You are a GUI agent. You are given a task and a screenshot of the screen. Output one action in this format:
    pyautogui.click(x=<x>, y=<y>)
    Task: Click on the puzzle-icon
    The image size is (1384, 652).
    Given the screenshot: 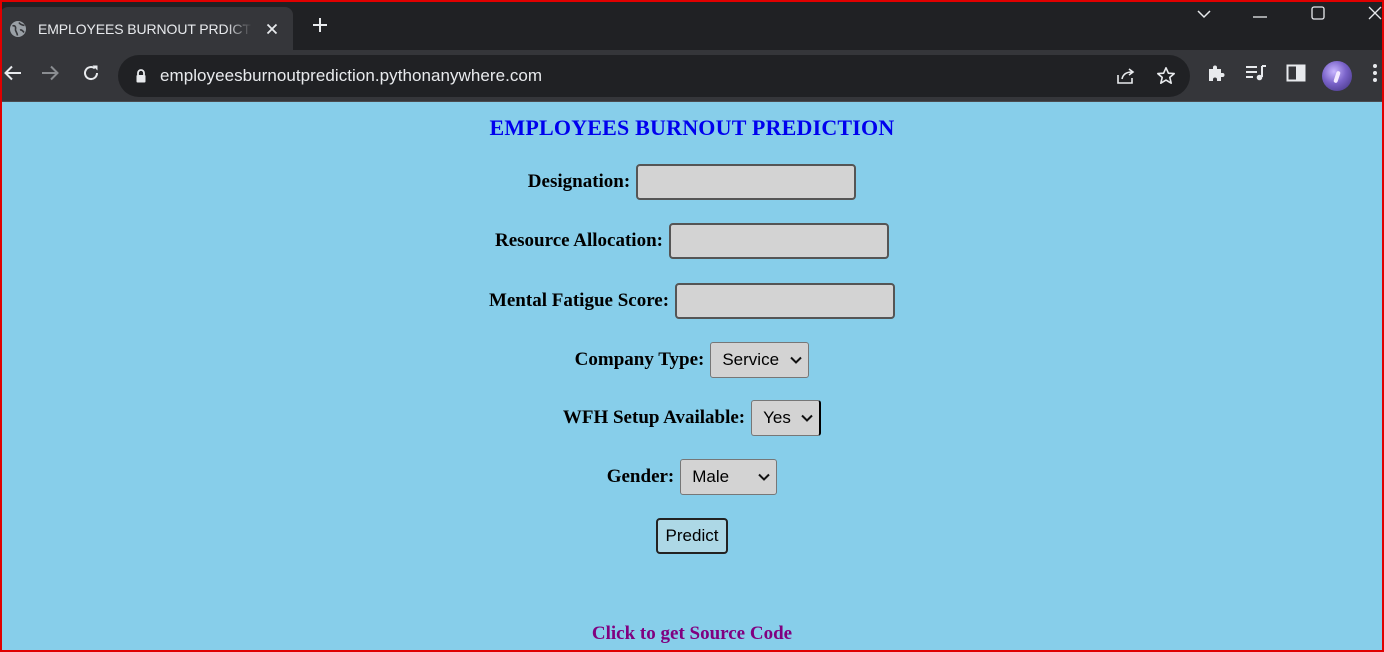 What is the action you would take?
    pyautogui.click(x=1216, y=75)
    